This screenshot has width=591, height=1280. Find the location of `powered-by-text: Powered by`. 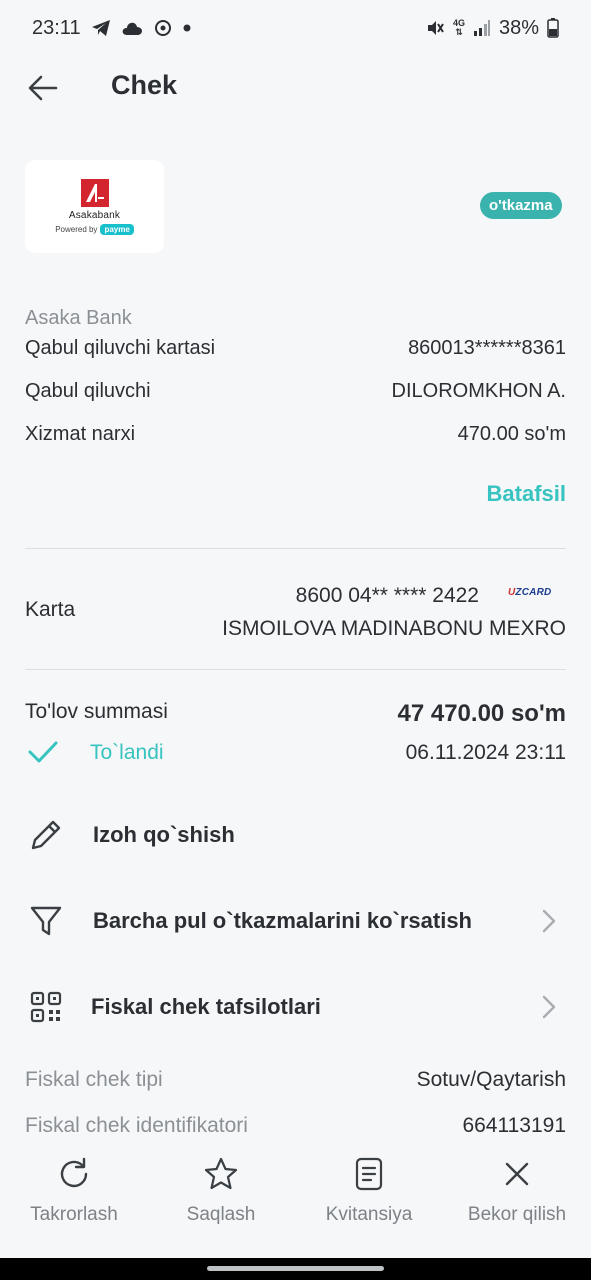

powered-by-text: Powered by is located at coordinates (76, 229).